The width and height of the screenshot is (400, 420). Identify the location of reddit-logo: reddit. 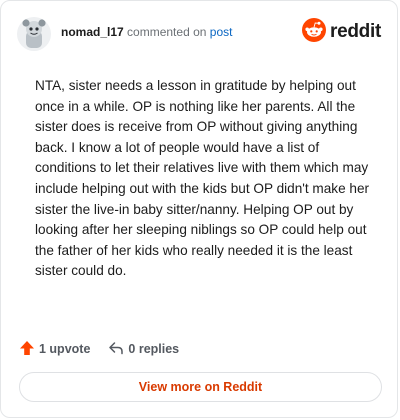
(341, 32).